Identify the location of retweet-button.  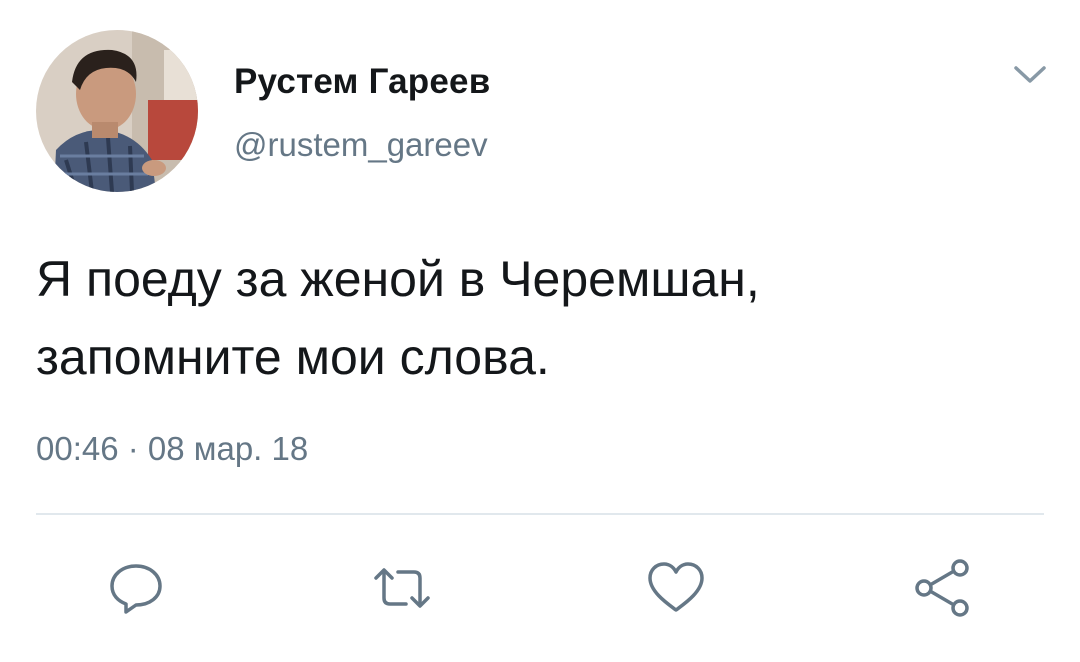
(402, 588).